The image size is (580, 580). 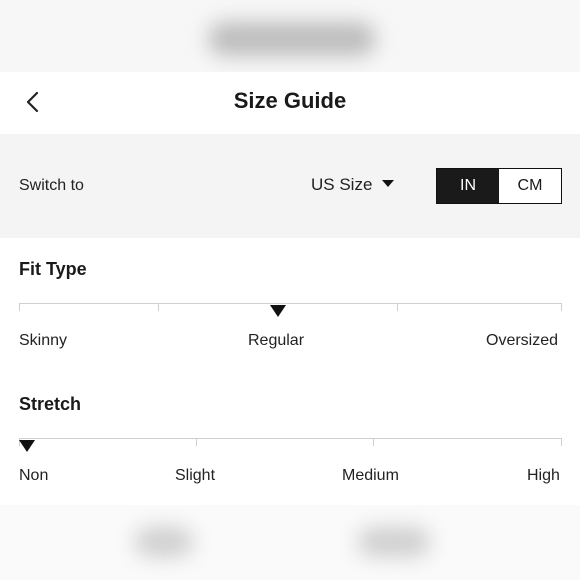 What do you see at coordinates (278, 311) in the screenshot?
I see `fit-type-marker` at bounding box center [278, 311].